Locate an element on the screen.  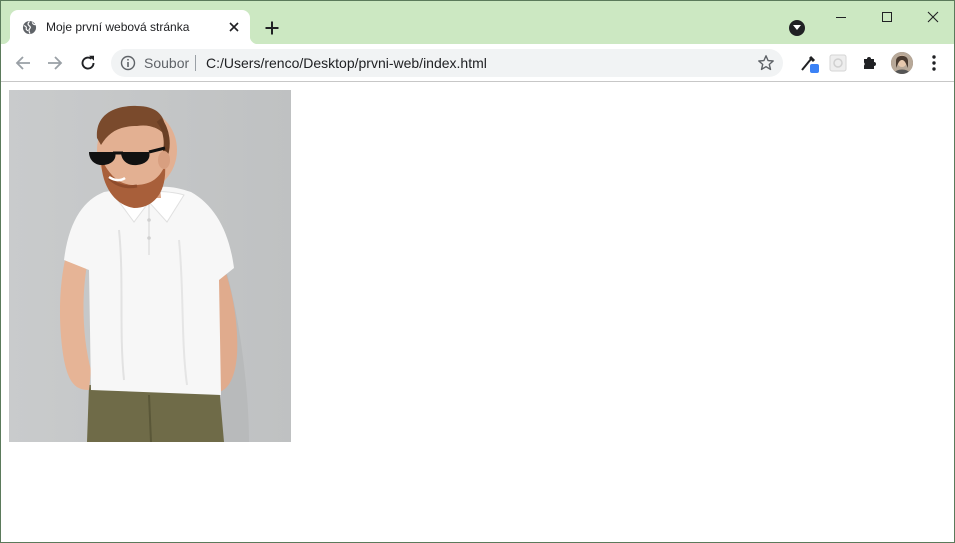
maximize-button is located at coordinates (887, 17).